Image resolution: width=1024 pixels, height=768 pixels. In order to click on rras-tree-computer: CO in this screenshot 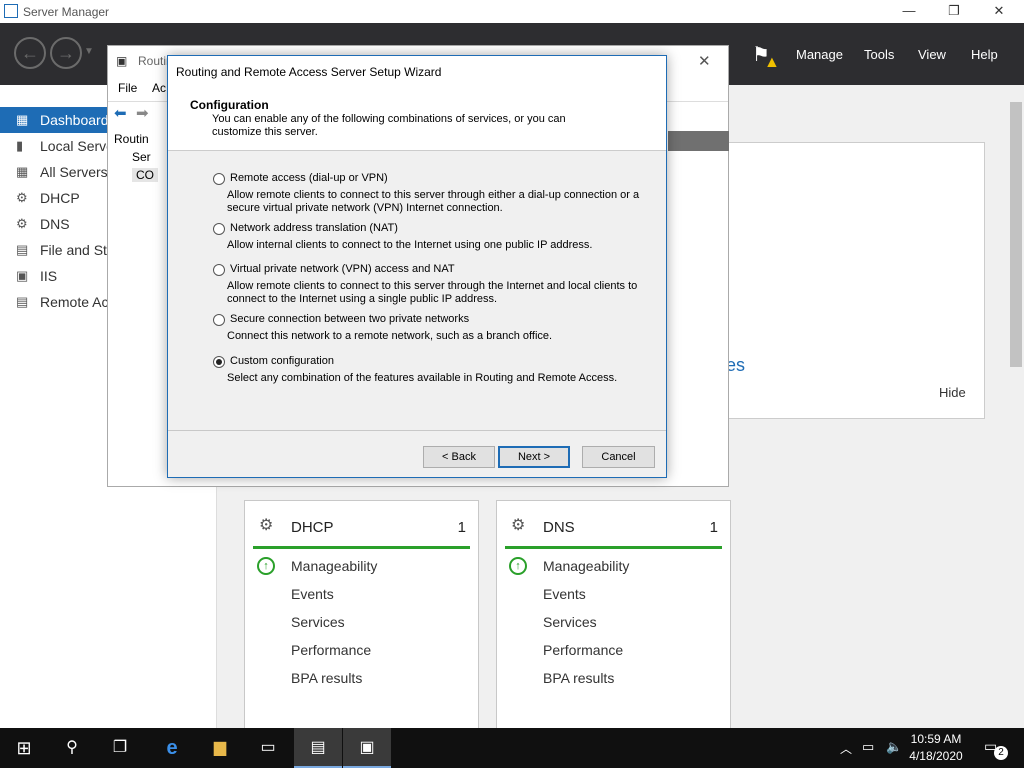, I will do `click(145, 175)`.